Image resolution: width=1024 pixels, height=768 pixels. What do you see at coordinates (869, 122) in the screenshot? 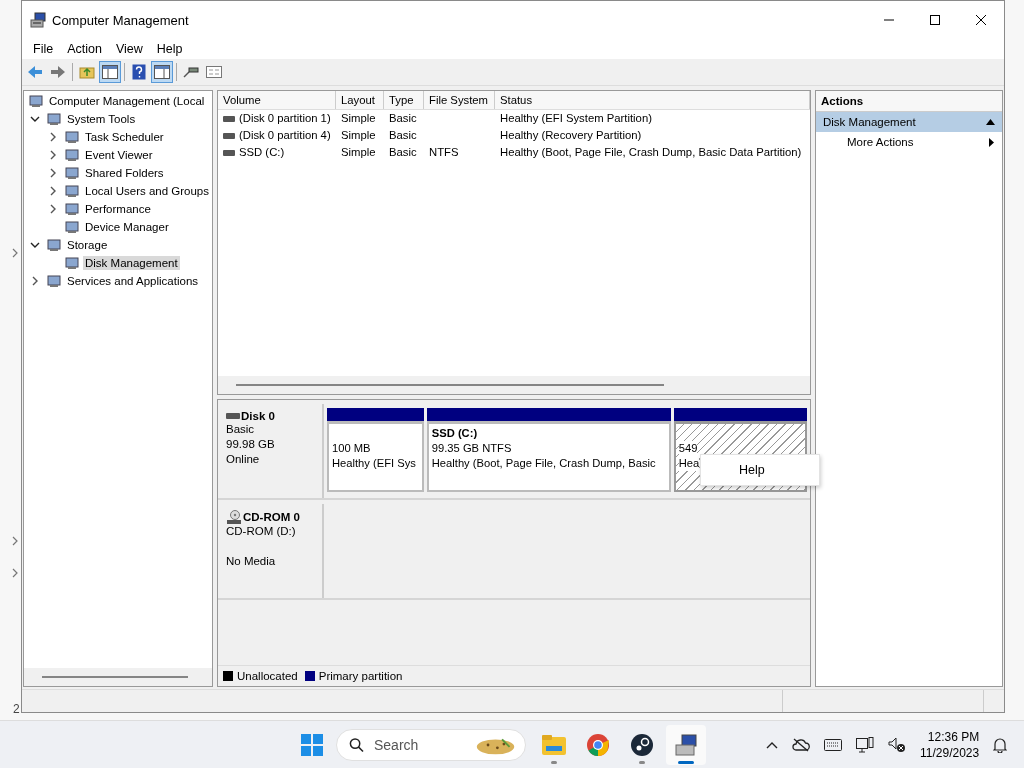
I see `section-title: Disk Management` at bounding box center [869, 122].